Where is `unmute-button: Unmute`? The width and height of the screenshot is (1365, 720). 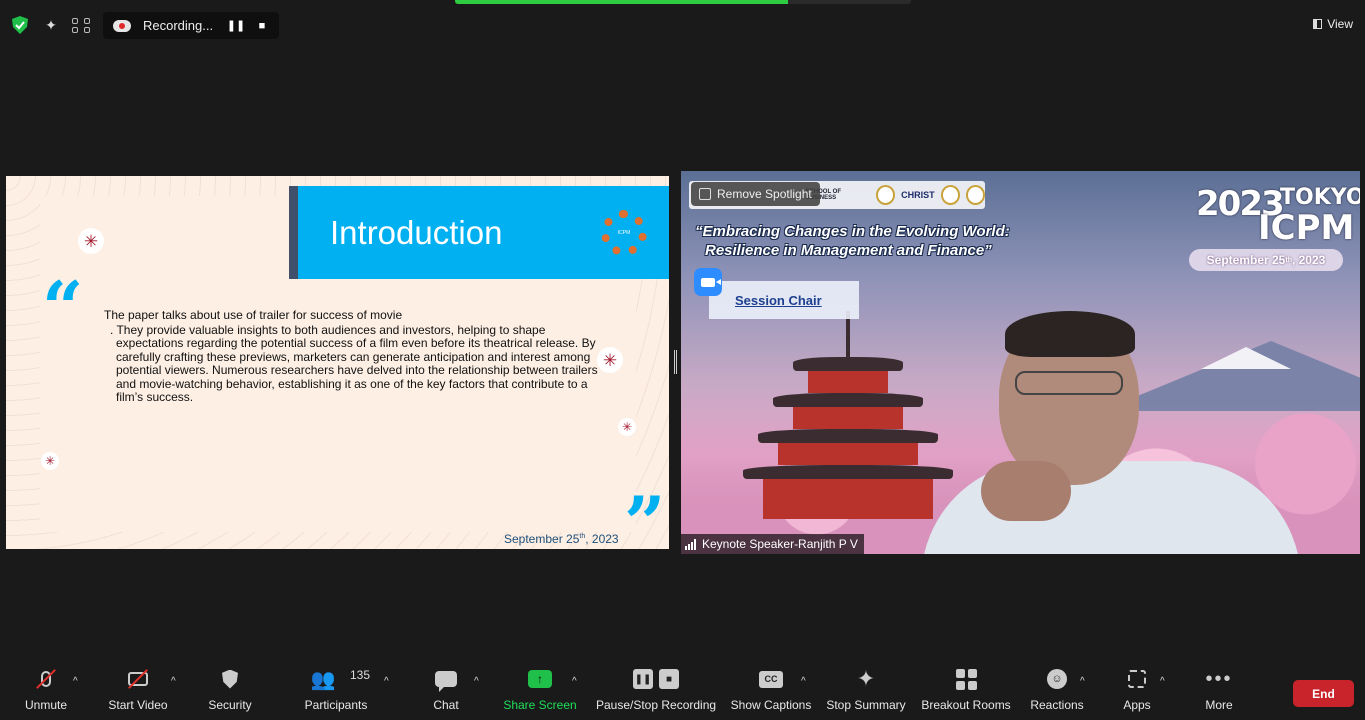 unmute-button: Unmute is located at coordinates (46, 692).